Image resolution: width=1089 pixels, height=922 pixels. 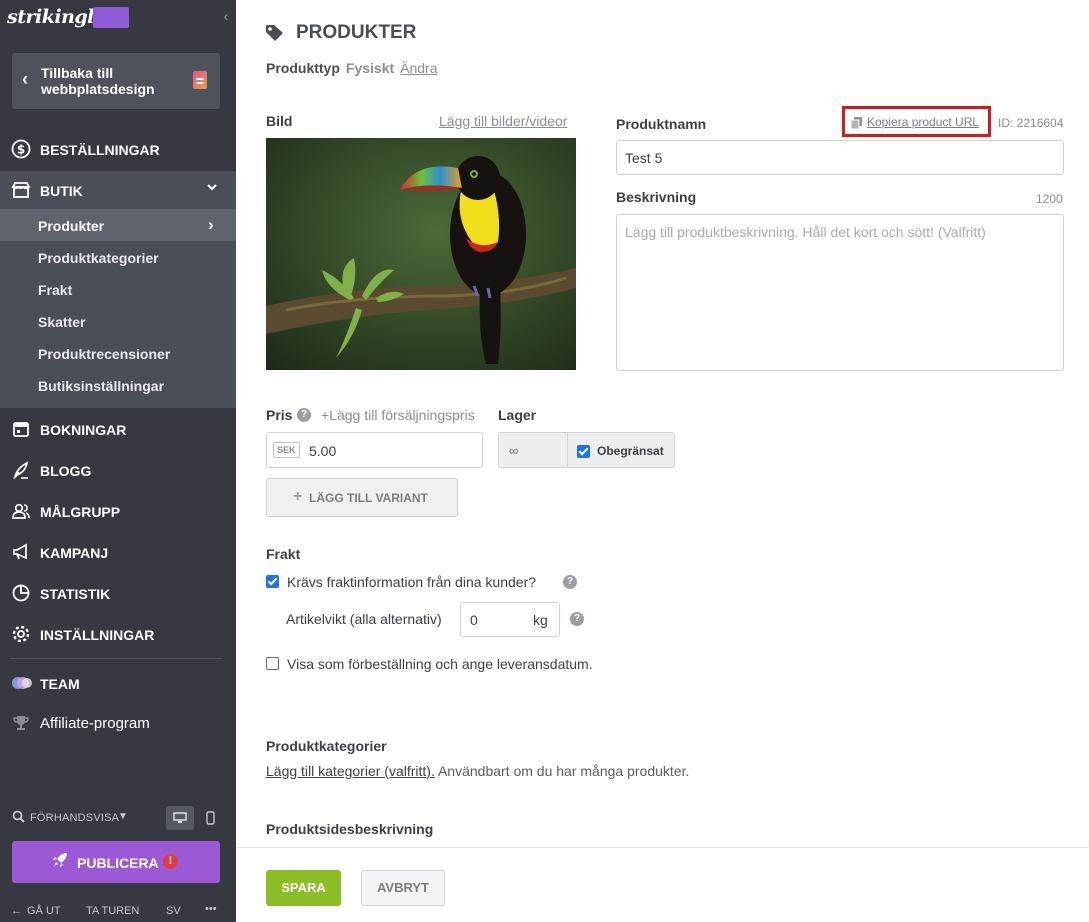 I want to click on copy-icon, so click(x=856, y=123).